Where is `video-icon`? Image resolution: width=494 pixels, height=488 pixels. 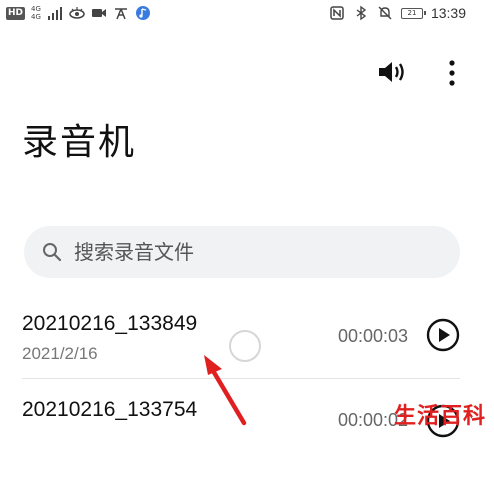 video-icon is located at coordinates (98, 13).